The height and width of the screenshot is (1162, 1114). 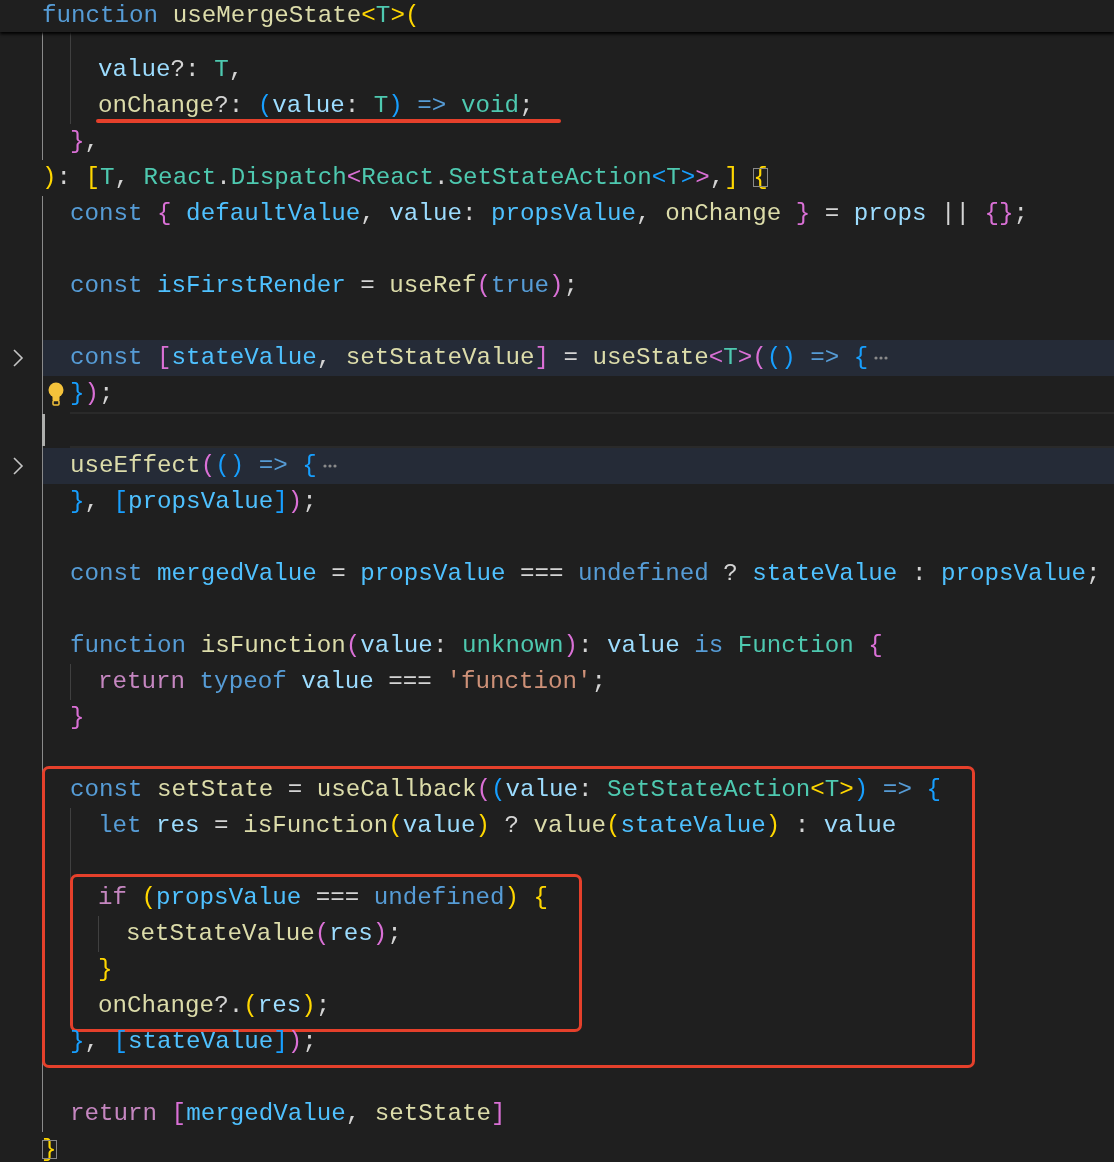 What do you see at coordinates (92, 394) in the screenshot?
I see `code-line: });` at bounding box center [92, 394].